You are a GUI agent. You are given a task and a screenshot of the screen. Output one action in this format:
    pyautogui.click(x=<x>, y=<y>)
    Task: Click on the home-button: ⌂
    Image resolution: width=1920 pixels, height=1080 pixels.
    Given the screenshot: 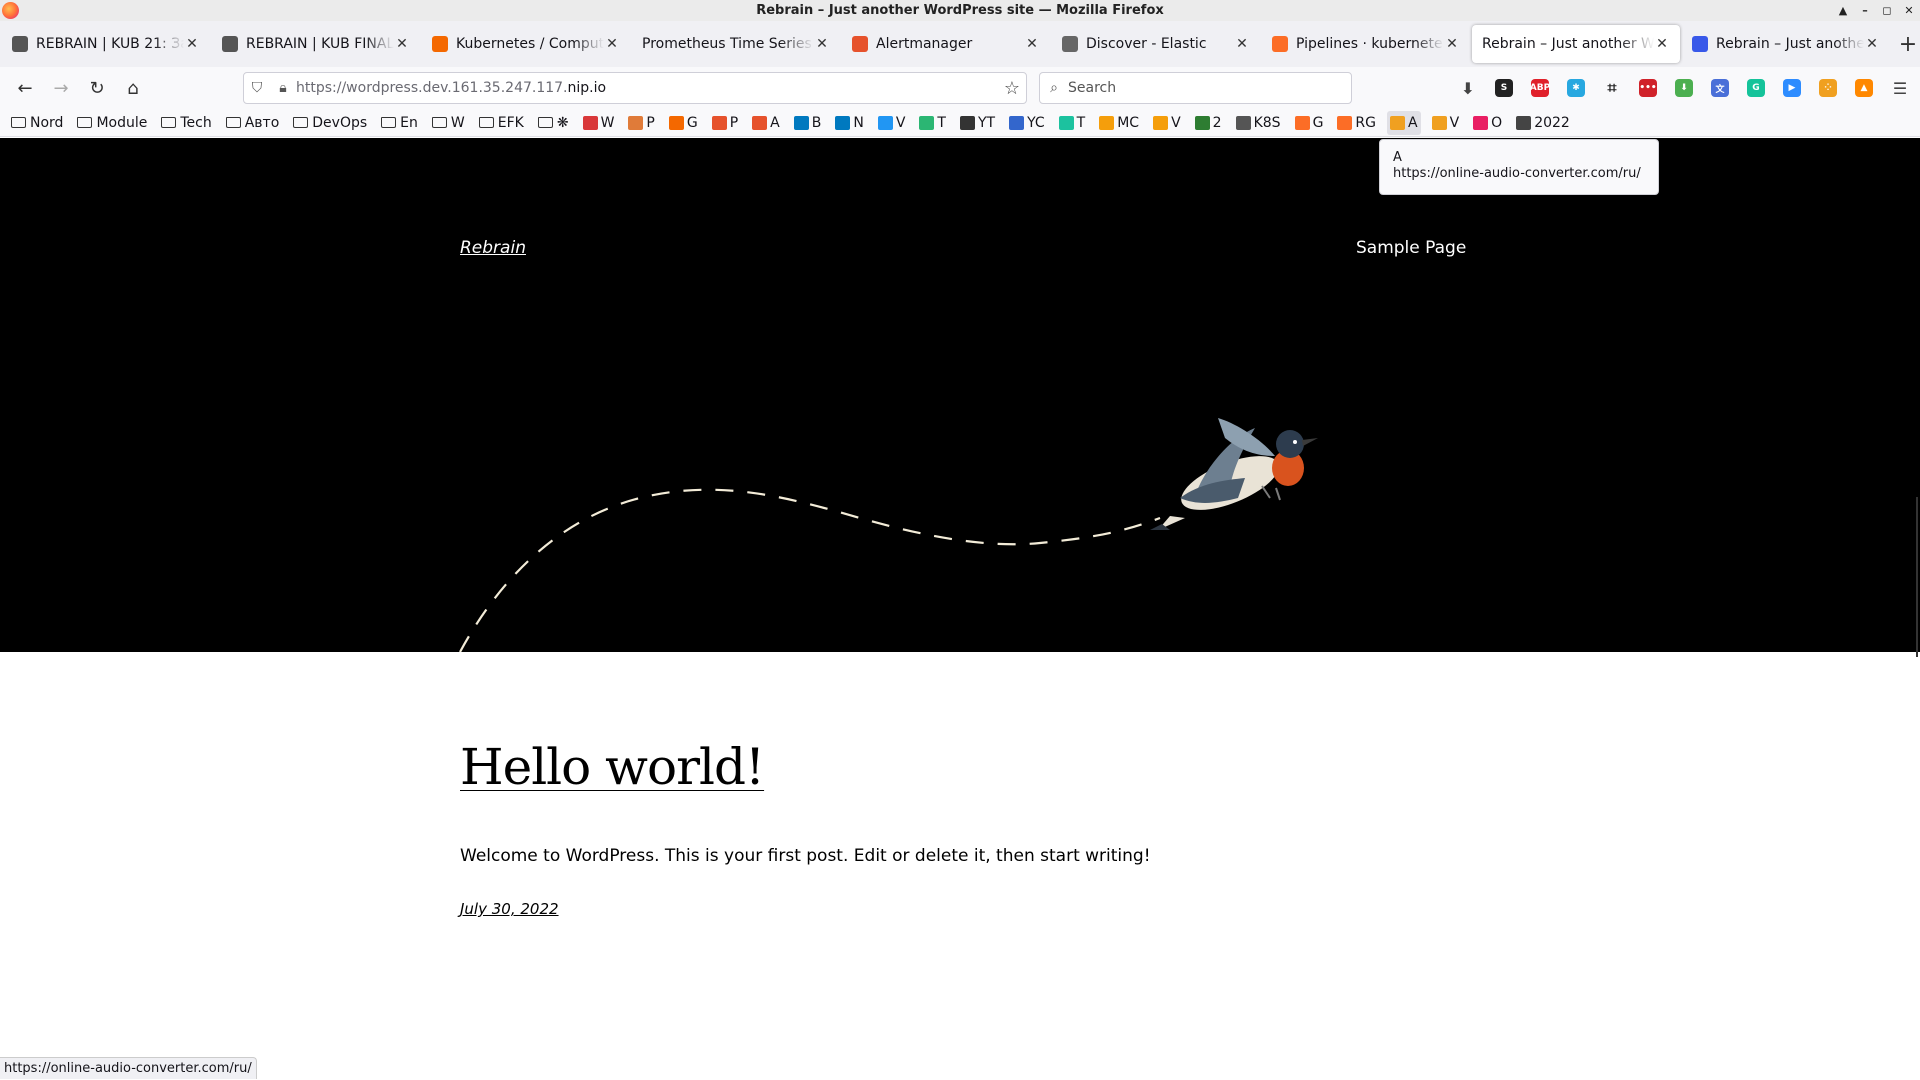 What is the action you would take?
    pyautogui.click(x=133, y=88)
    